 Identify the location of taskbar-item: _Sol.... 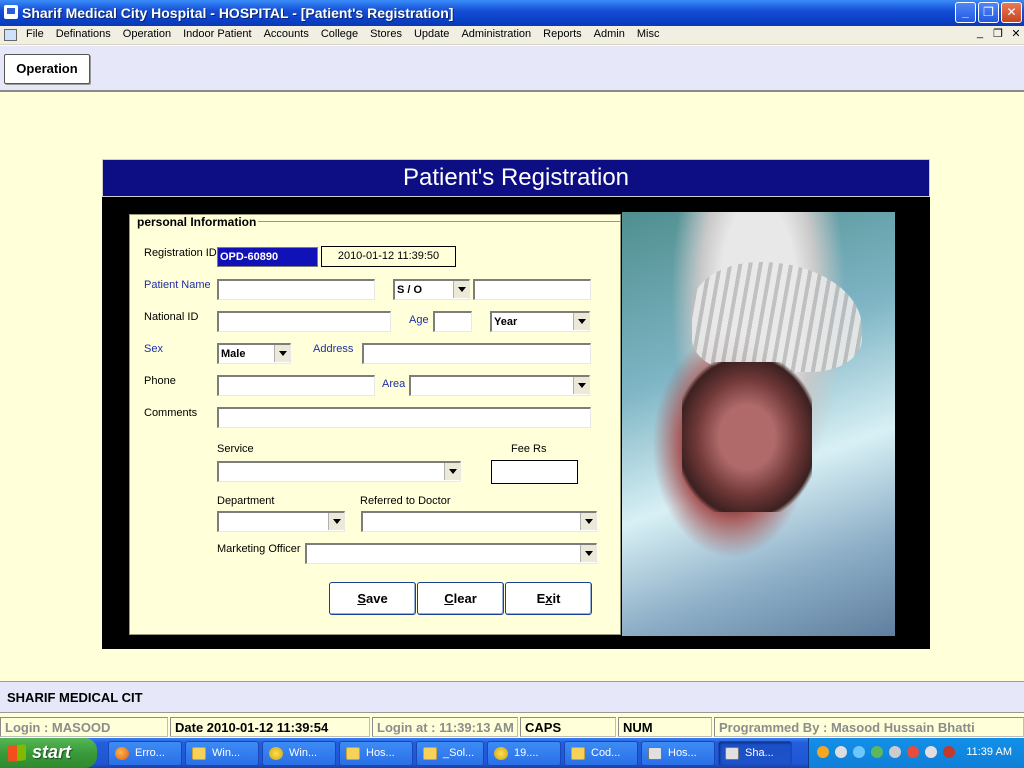
(450, 753).